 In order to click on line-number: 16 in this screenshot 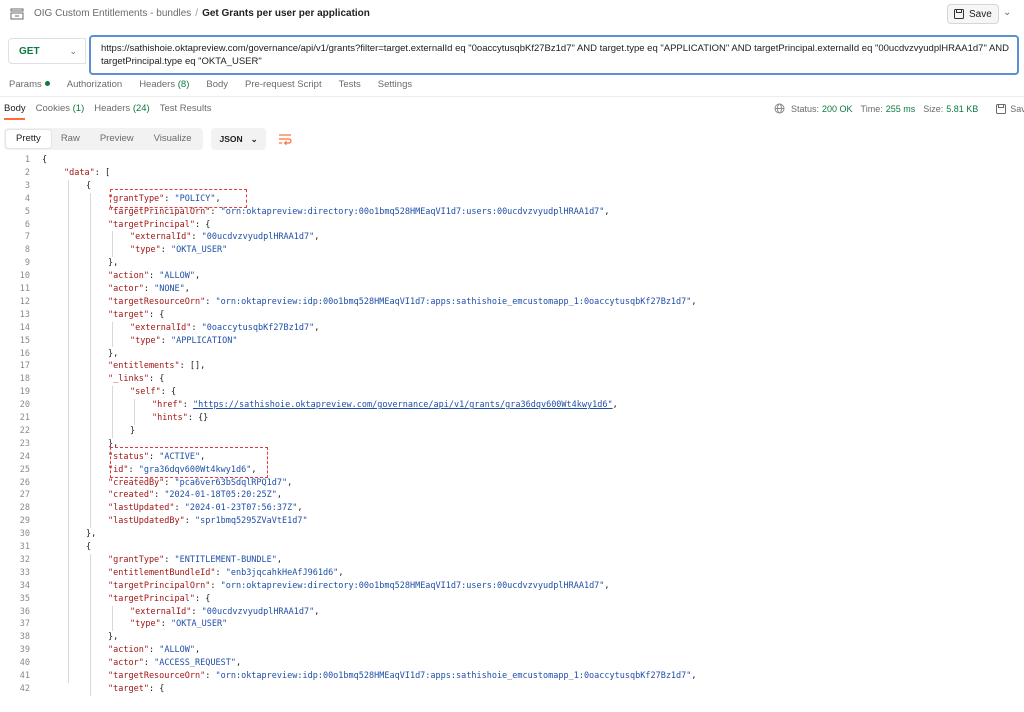, I will do `click(24, 353)`.